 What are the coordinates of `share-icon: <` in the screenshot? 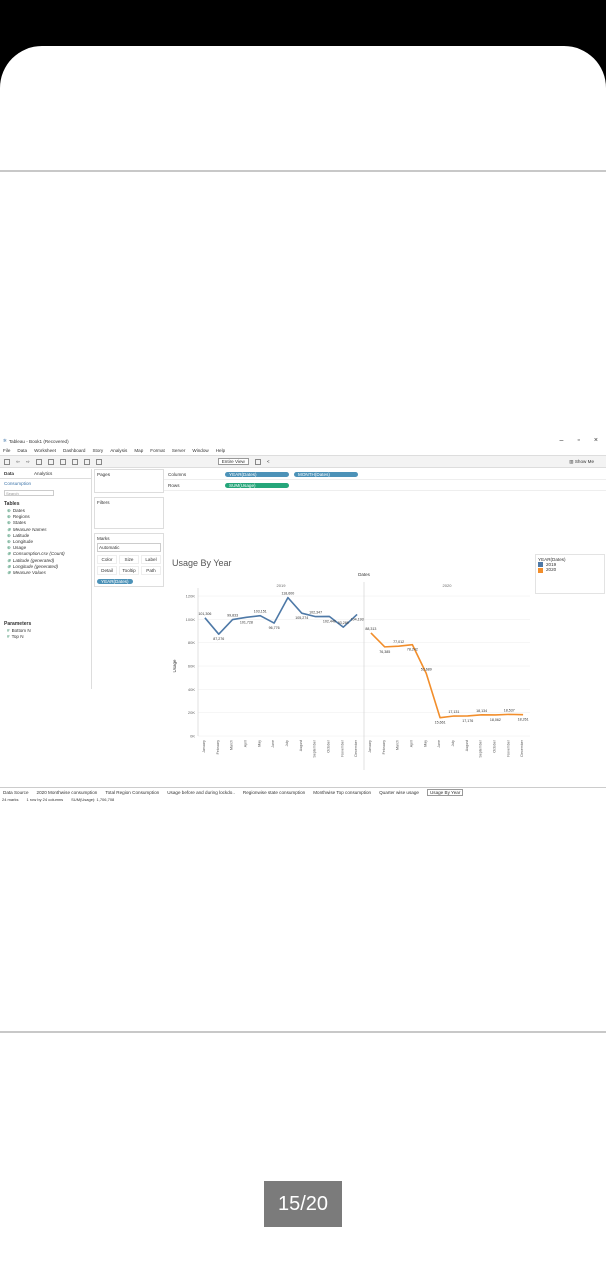 It's located at (268, 461).